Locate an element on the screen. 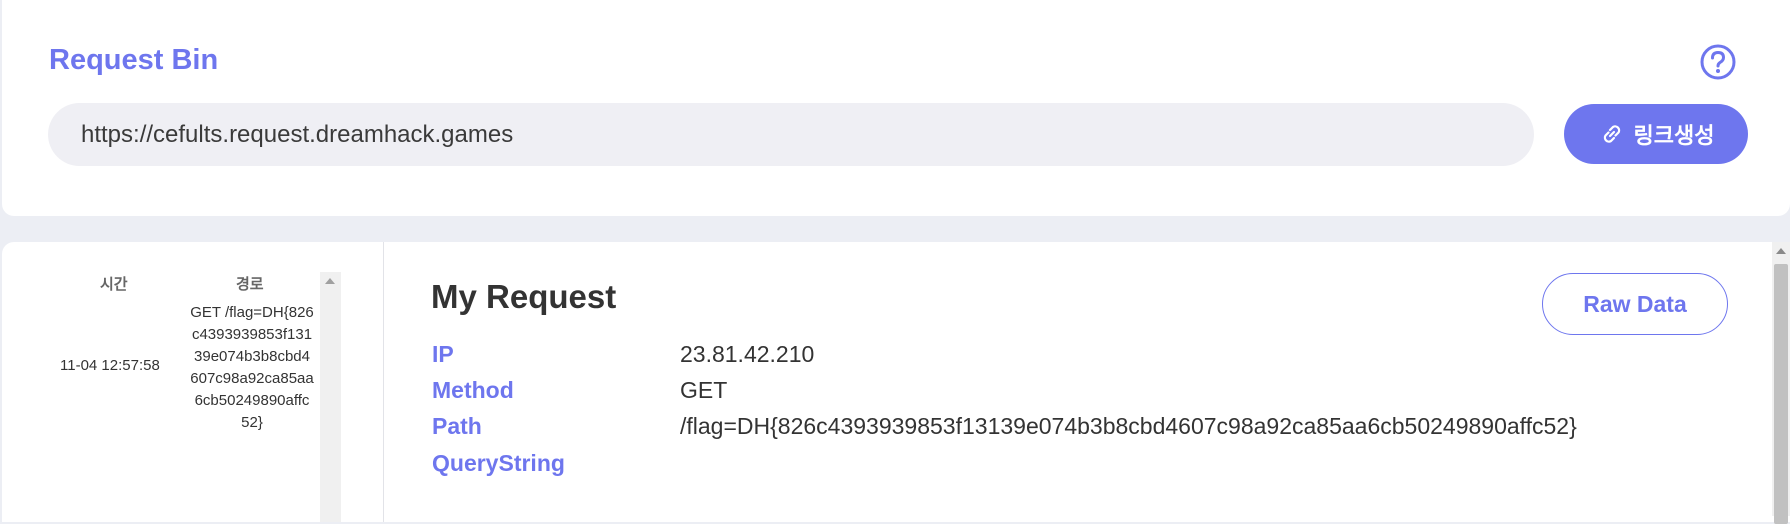 Image resolution: width=1790 pixels, height=524 pixels. request-path-line: c4393939853f131 is located at coordinates (252, 334).